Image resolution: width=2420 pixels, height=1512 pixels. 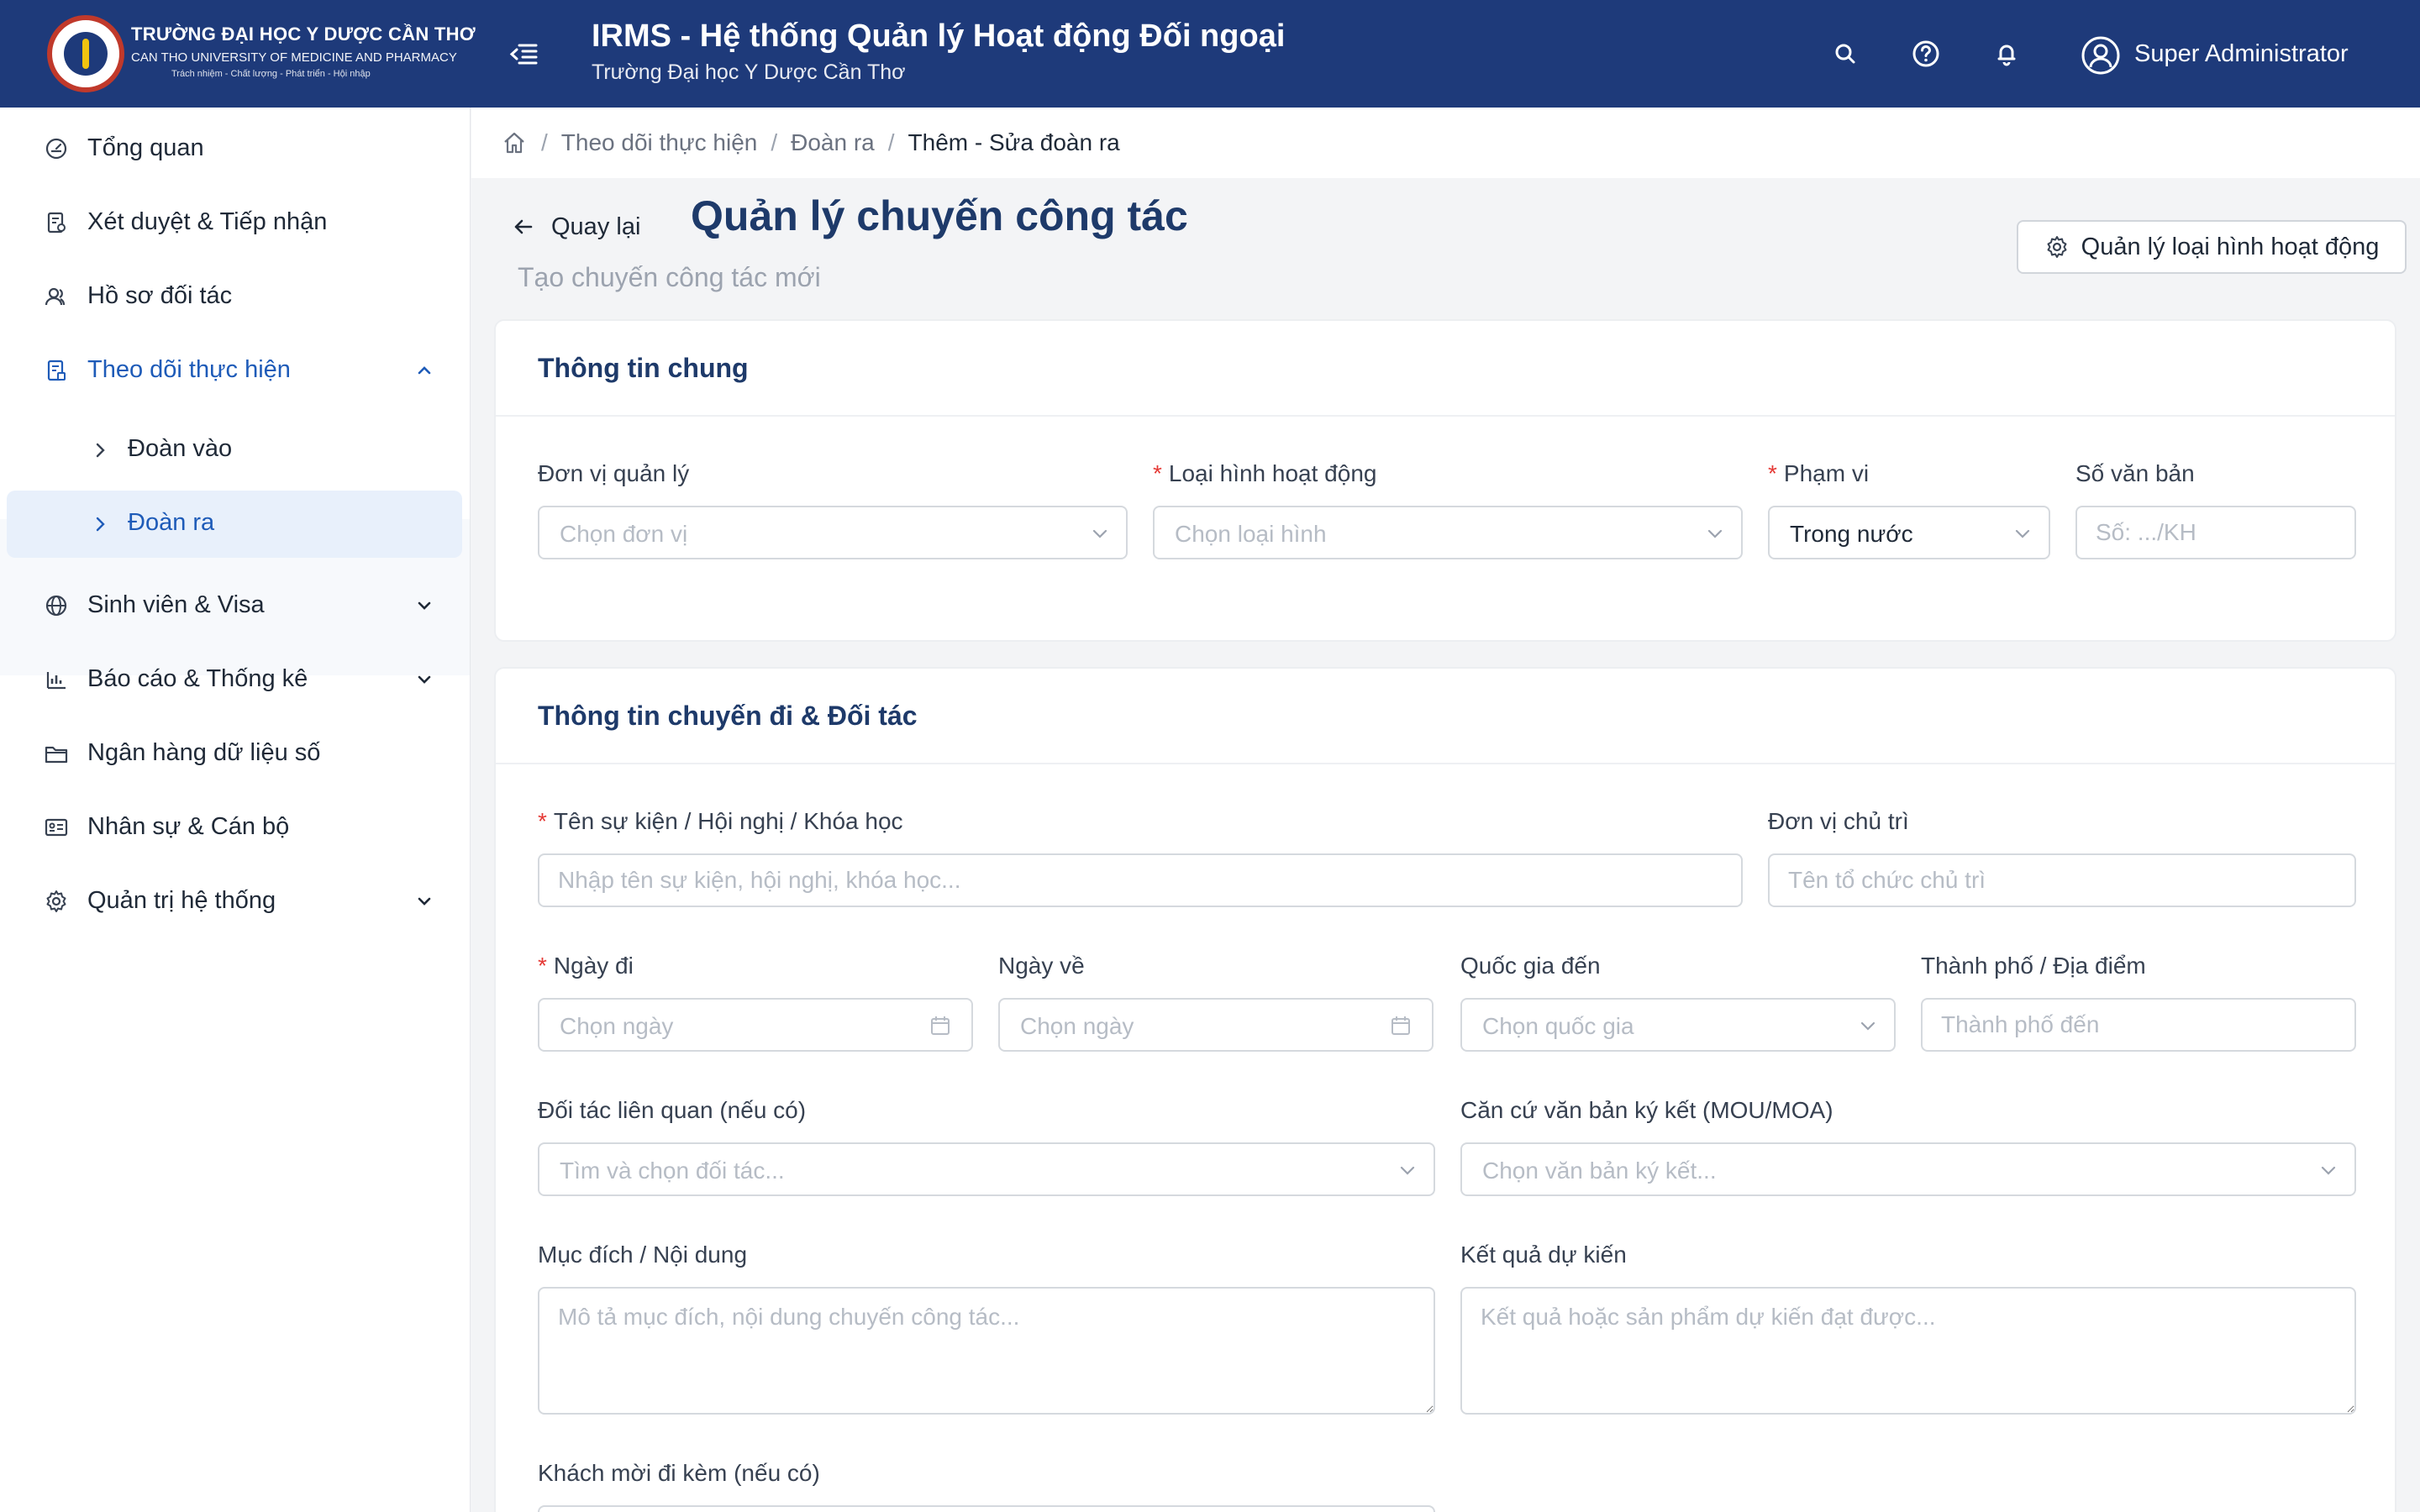 What do you see at coordinates (2139, 1025) in the screenshot?
I see `city-input` at bounding box center [2139, 1025].